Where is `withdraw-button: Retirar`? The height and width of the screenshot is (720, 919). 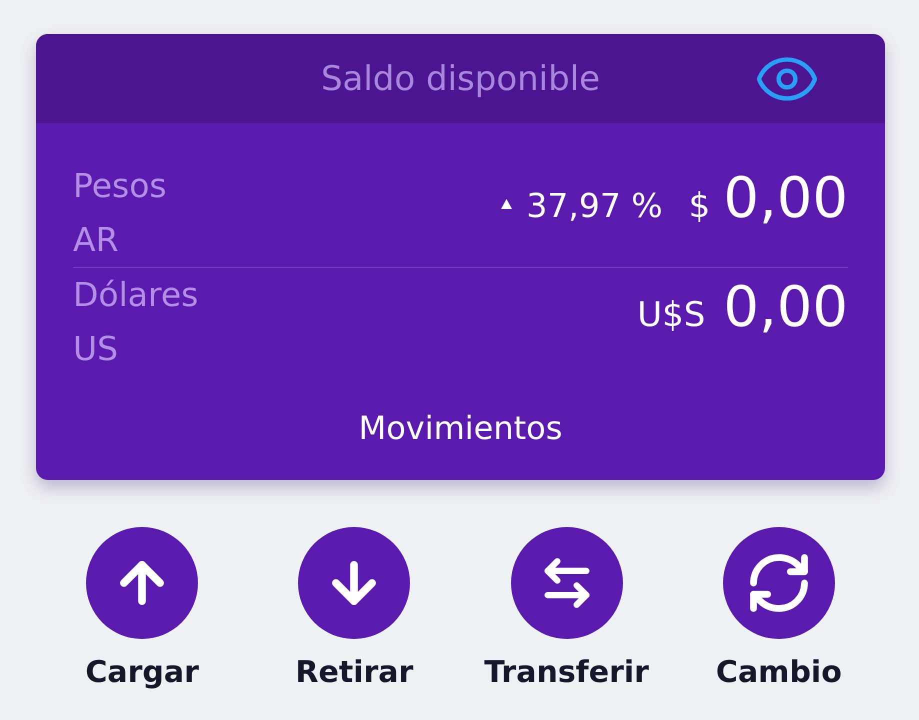
withdraw-button: Retirar is located at coordinates (354, 609).